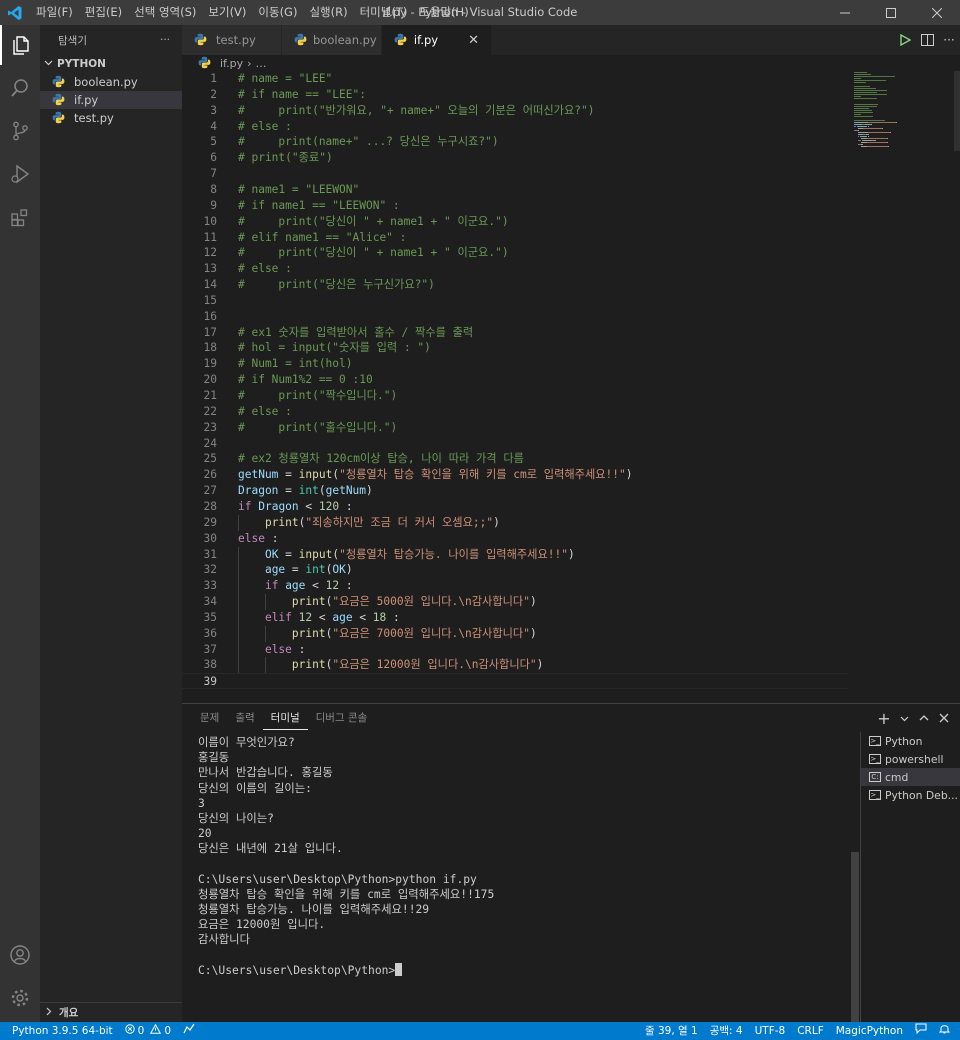  What do you see at coordinates (20, 998) in the screenshot?
I see `settings-gear-icon` at bounding box center [20, 998].